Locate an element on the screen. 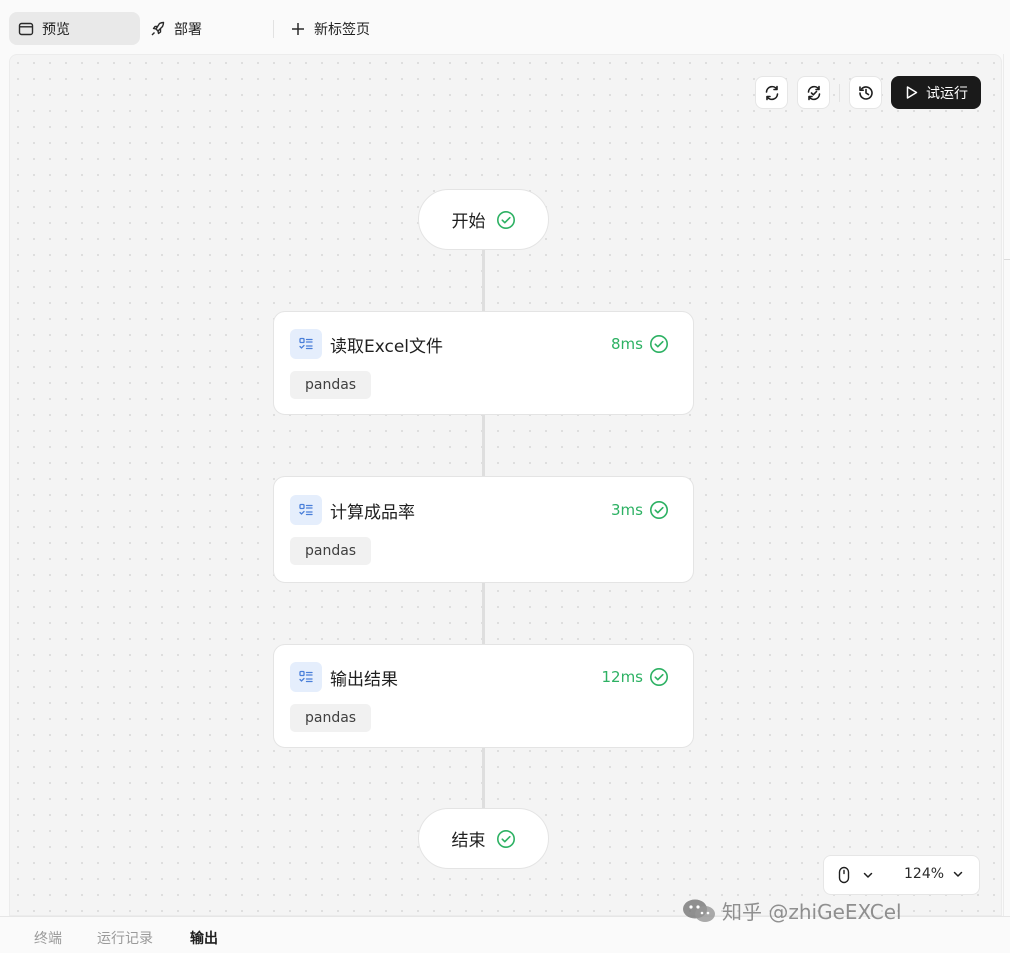 The width and height of the screenshot is (1010, 953). node-title: 读取Excel文件 is located at coordinates (387, 346).